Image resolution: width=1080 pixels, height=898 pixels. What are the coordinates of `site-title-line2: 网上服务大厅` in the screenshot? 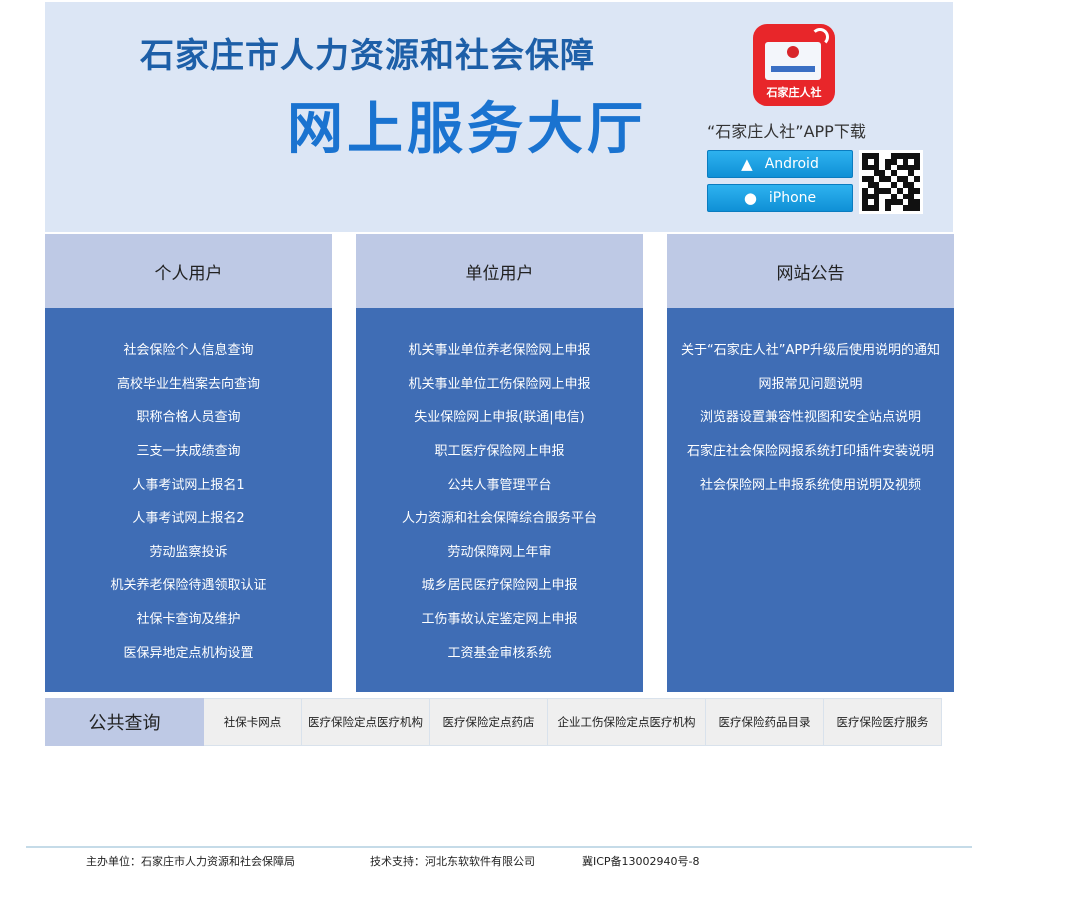 It's located at (467, 129).